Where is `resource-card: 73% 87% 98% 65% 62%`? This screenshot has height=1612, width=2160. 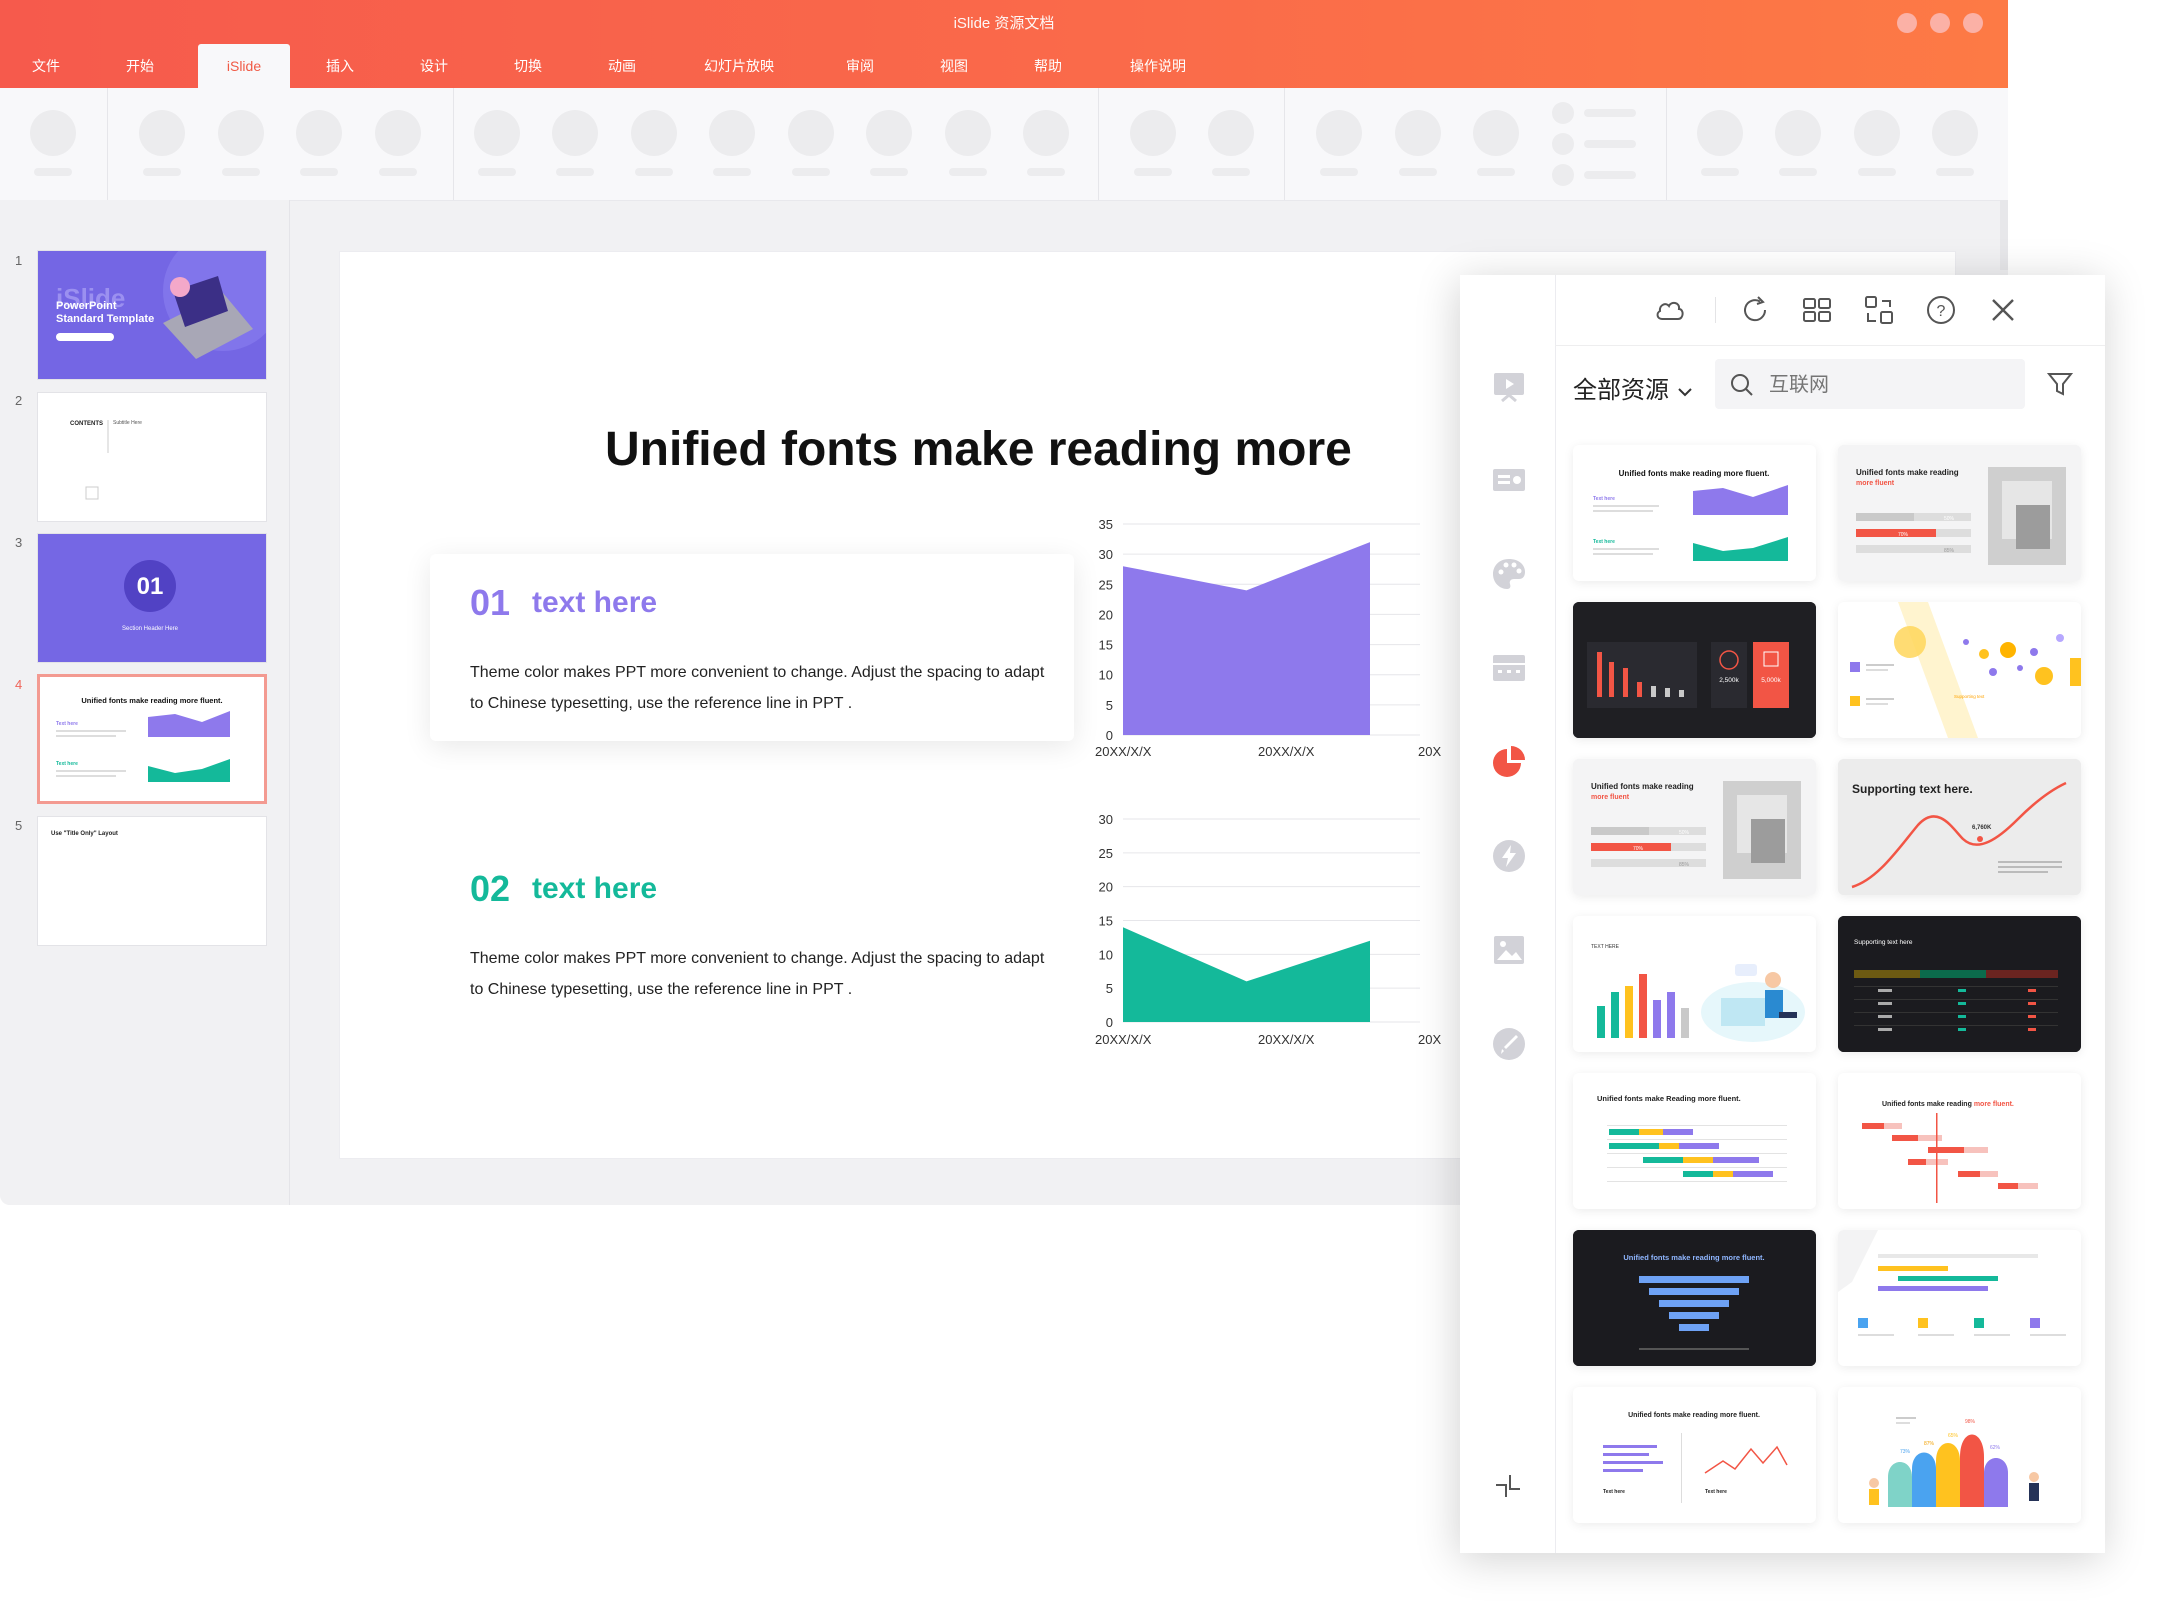
resource-card: 73% 87% 98% 65% 62% is located at coordinates (1959, 1455).